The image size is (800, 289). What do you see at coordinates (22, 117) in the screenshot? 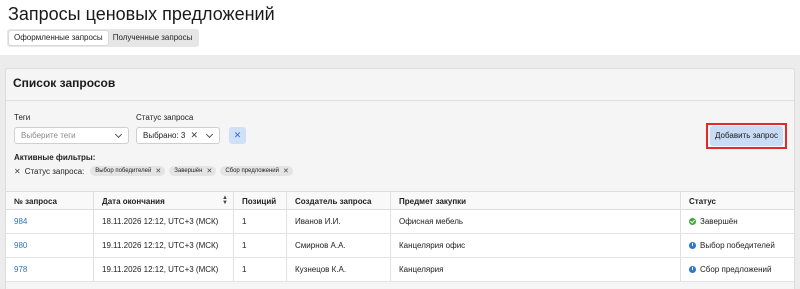
I see `tags-label: Теги` at bounding box center [22, 117].